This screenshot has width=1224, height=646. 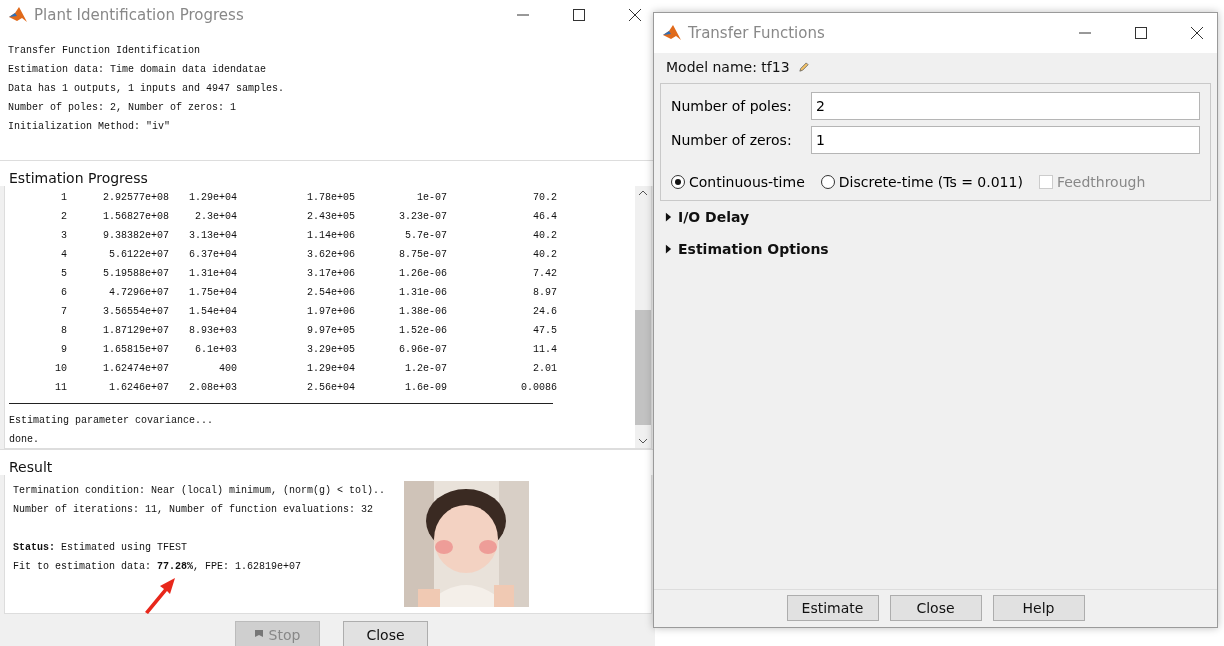 What do you see at coordinates (215, 350) in the screenshot?
I see `table-cell-text: 6.1e+03` at bounding box center [215, 350].